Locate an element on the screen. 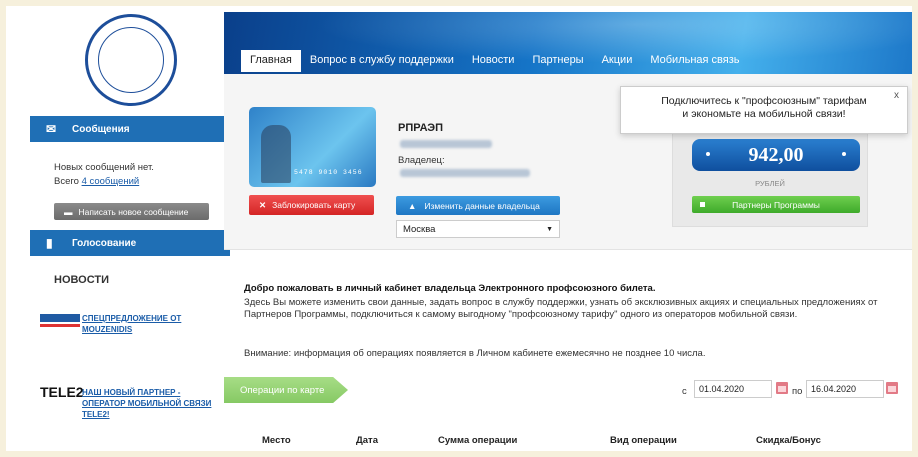 This screenshot has width=918, height=457. column-header-place: Место is located at coordinates (276, 440).